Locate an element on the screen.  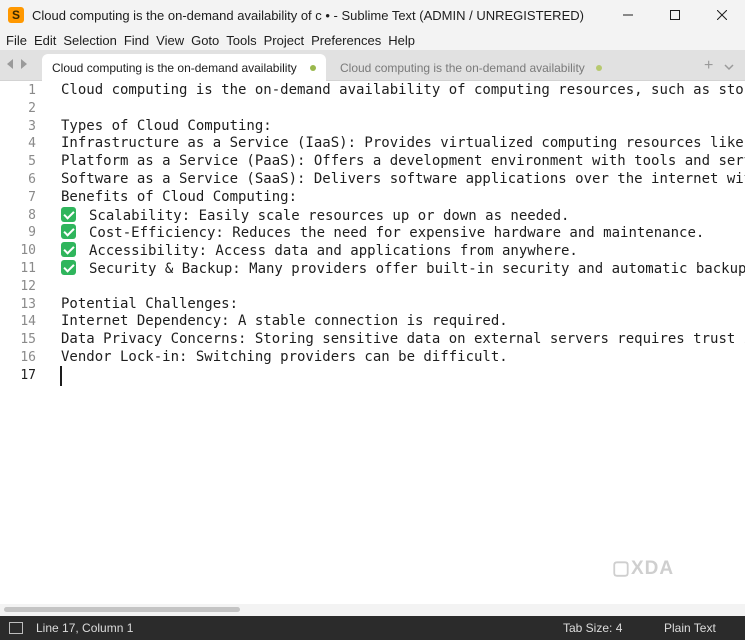
panel-toggle-icon is located at coordinates (16, 628).